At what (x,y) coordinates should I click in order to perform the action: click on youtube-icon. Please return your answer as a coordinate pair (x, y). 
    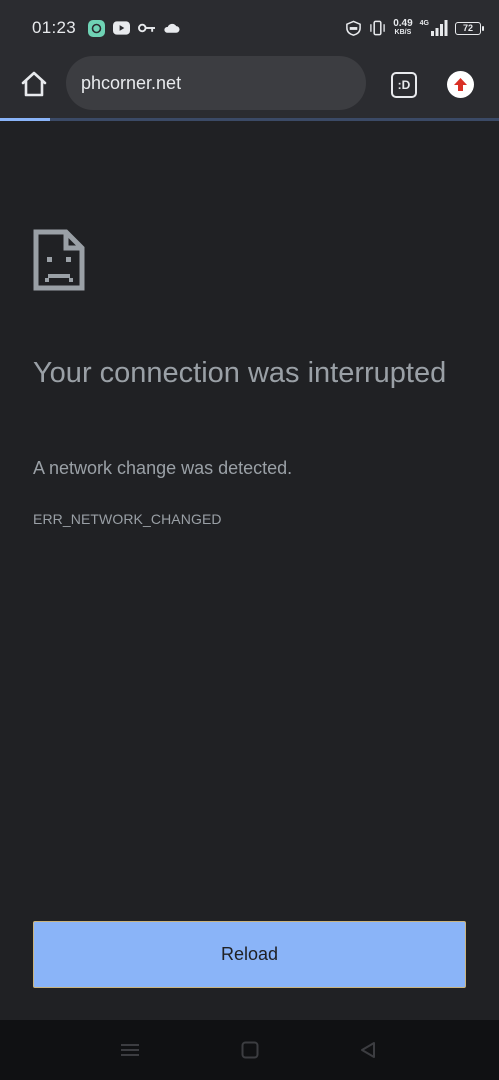
    Looking at the image, I should click on (122, 28).